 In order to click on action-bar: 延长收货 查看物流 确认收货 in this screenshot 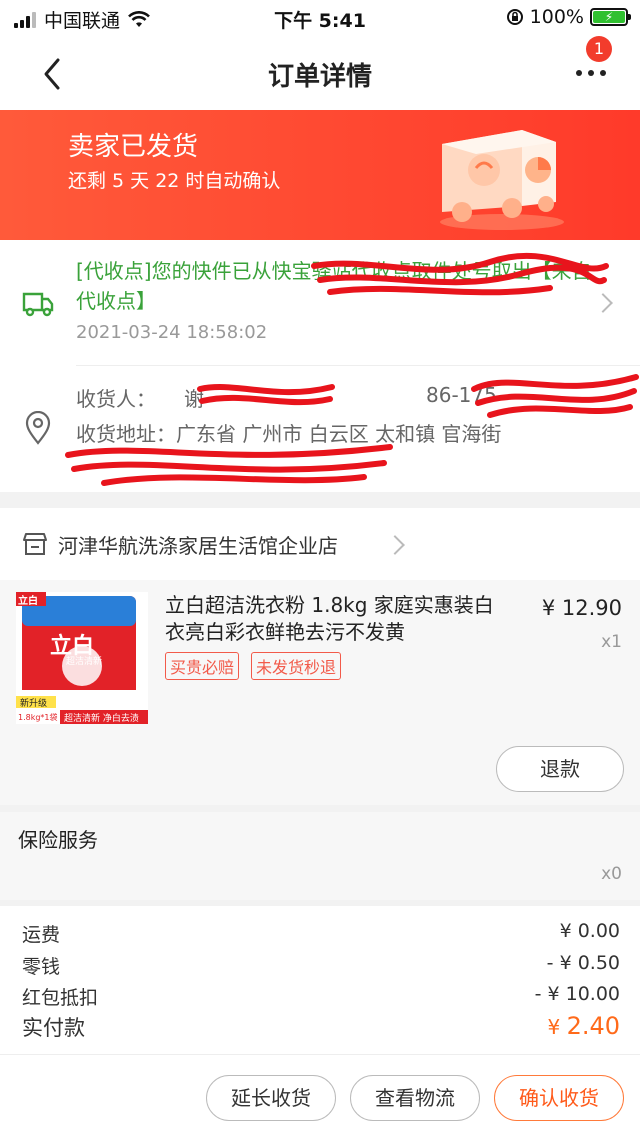, I will do `click(320, 1096)`.